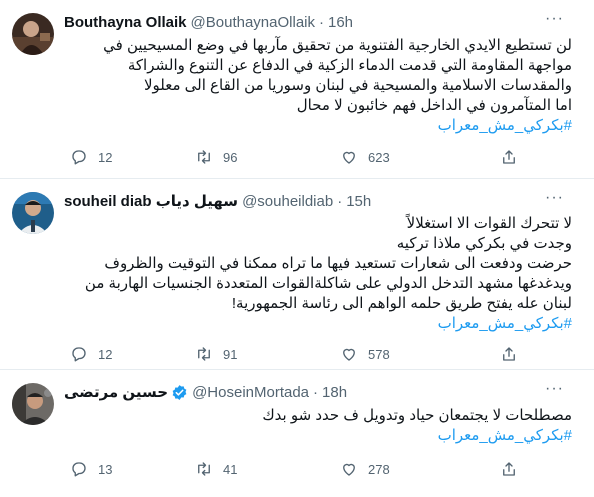 The image size is (594, 497). What do you see at coordinates (340, 22) in the screenshot?
I see `timestamp: 16h` at bounding box center [340, 22].